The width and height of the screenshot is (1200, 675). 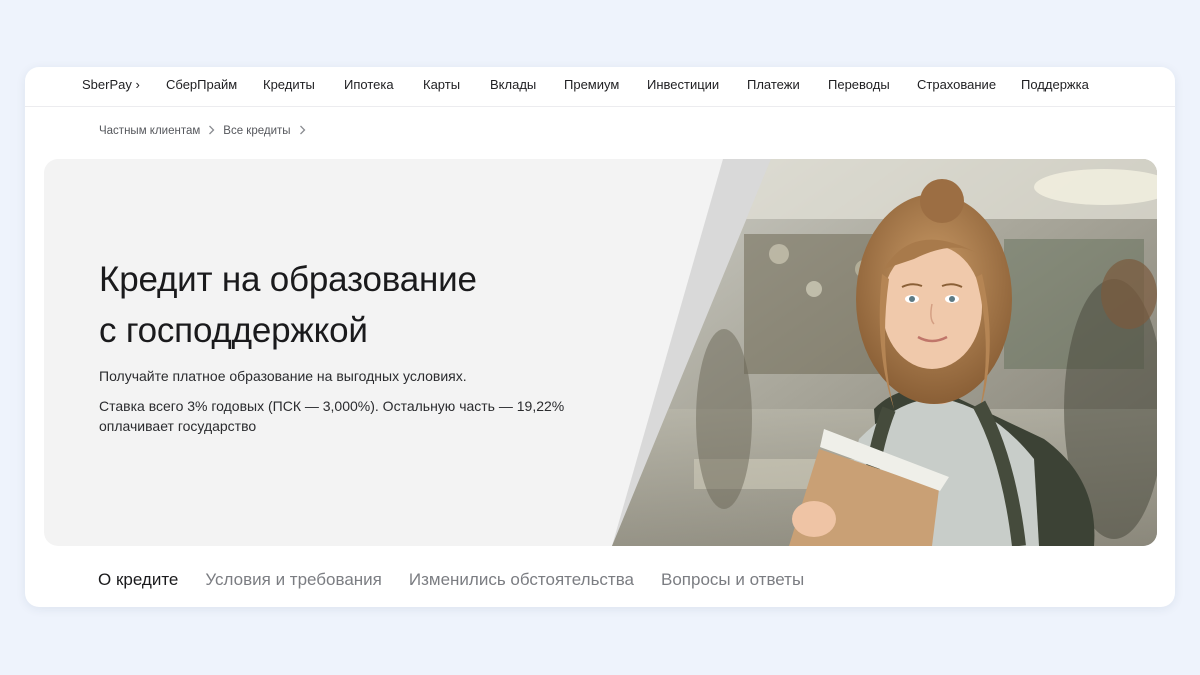 What do you see at coordinates (149, 131) in the screenshot?
I see `breadcrumb-private-clients: Частным клиентам` at bounding box center [149, 131].